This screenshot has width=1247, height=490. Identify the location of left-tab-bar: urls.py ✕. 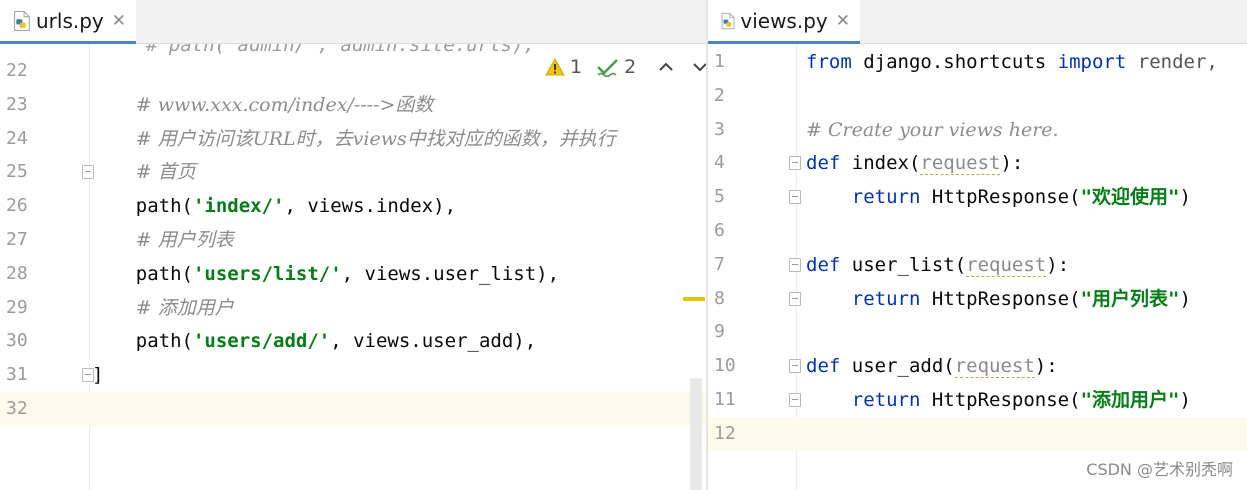
(353, 22).